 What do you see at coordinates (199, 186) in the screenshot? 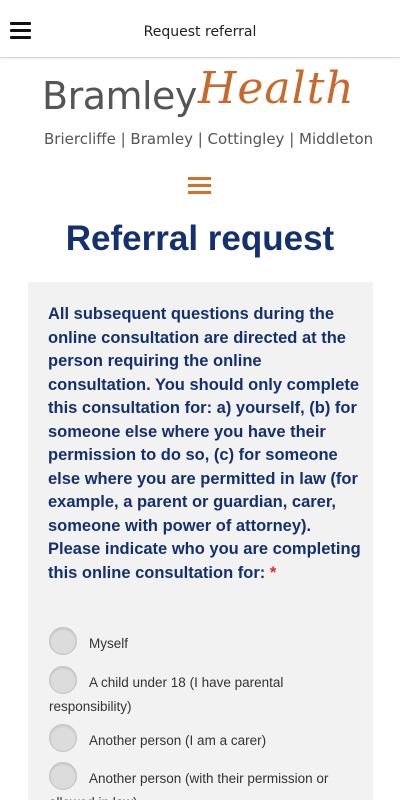
I see `orange-menu-icon` at bounding box center [199, 186].